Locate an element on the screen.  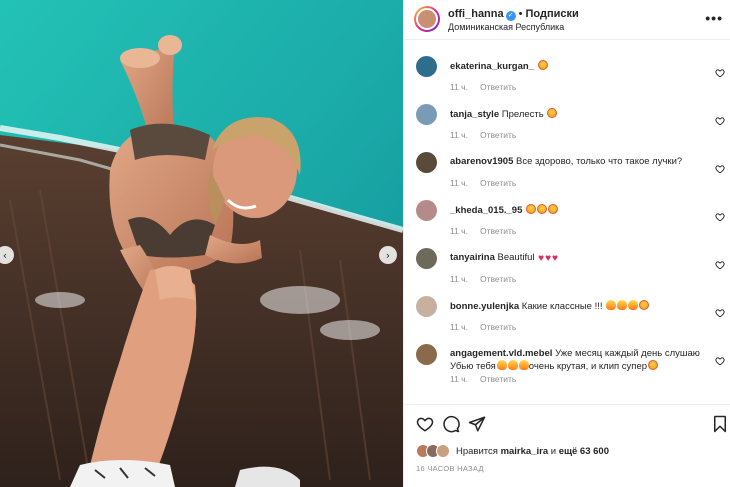
comment-body: Прелесть is located at coordinates (522, 114).